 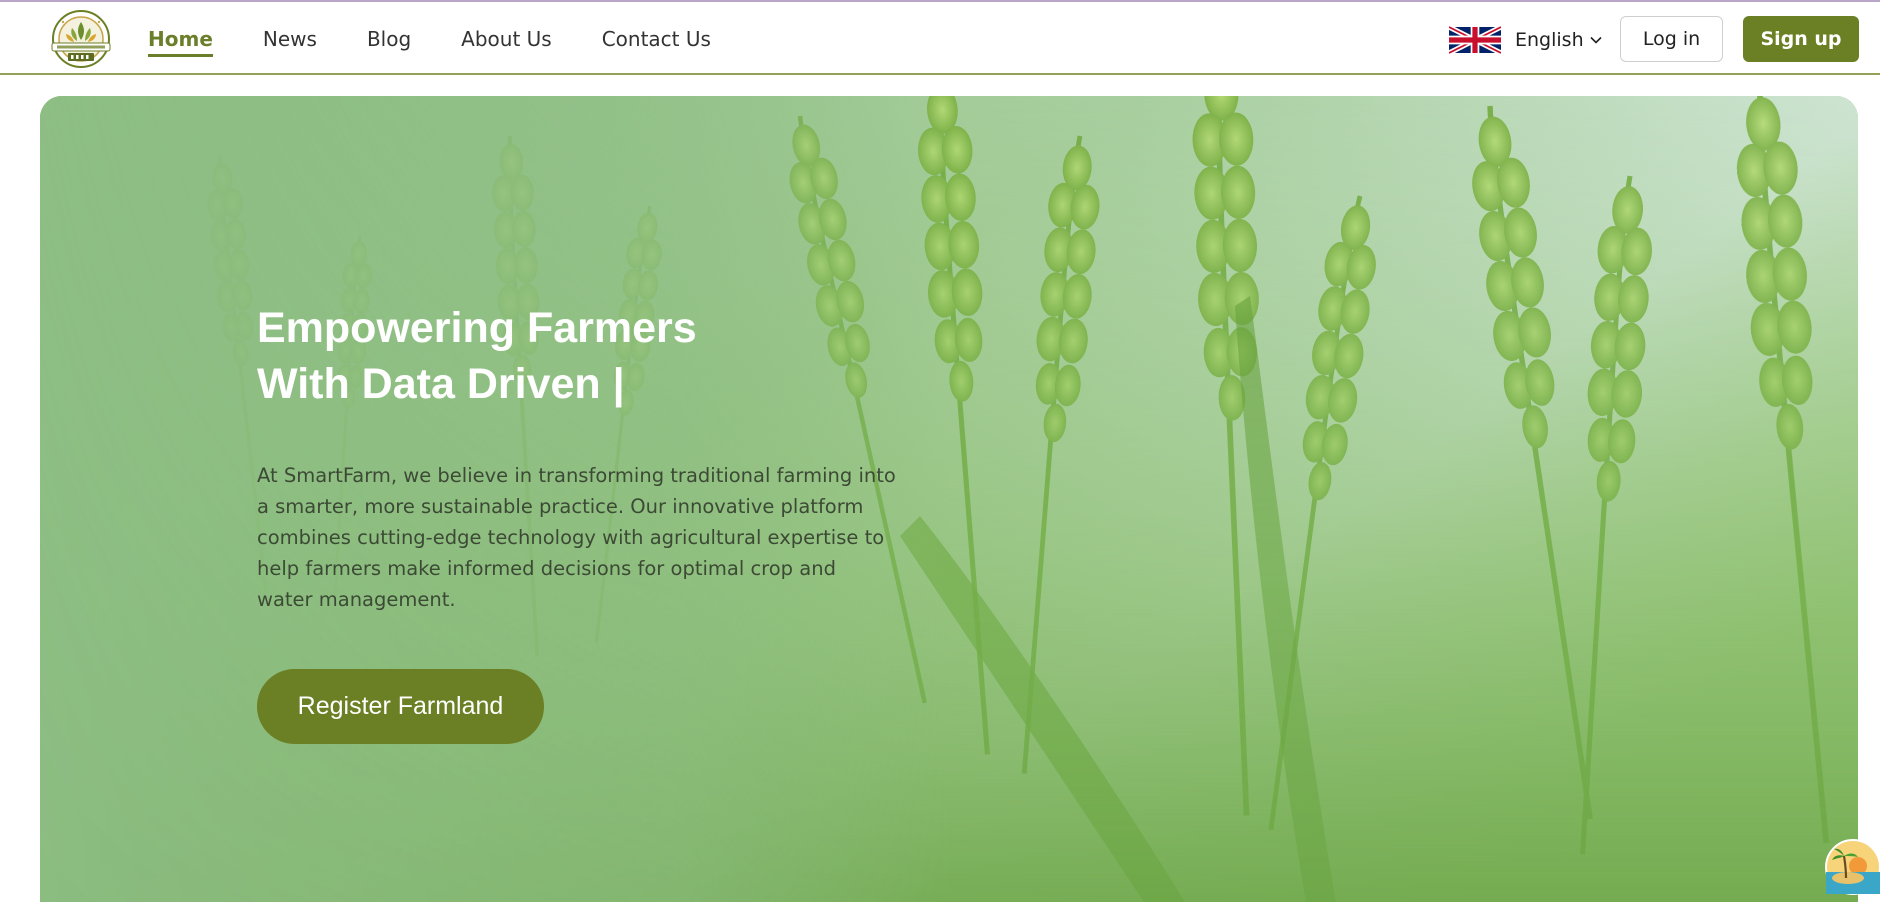 What do you see at coordinates (656, 39) in the screenshot?
I see `nav-link-contact-us: Contact Us` at bounding box center [656, 39].